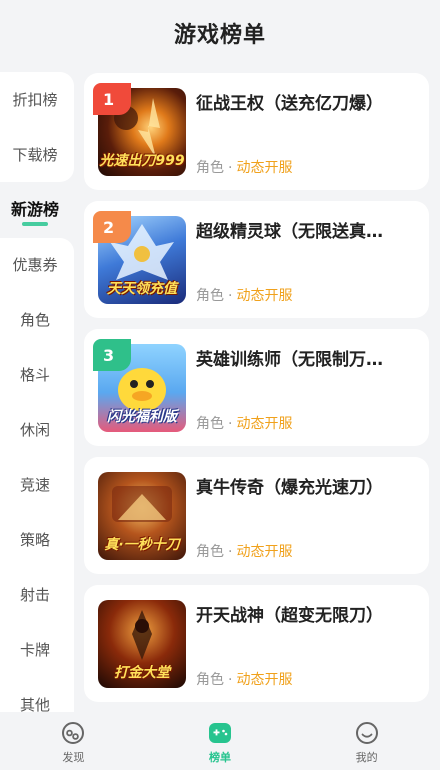 This screenshot has width=440, height=770. What do you see at coordinates (112, 355) in the screenshot?
I see `rank-badge: 3` at bounding box center [112, 355].